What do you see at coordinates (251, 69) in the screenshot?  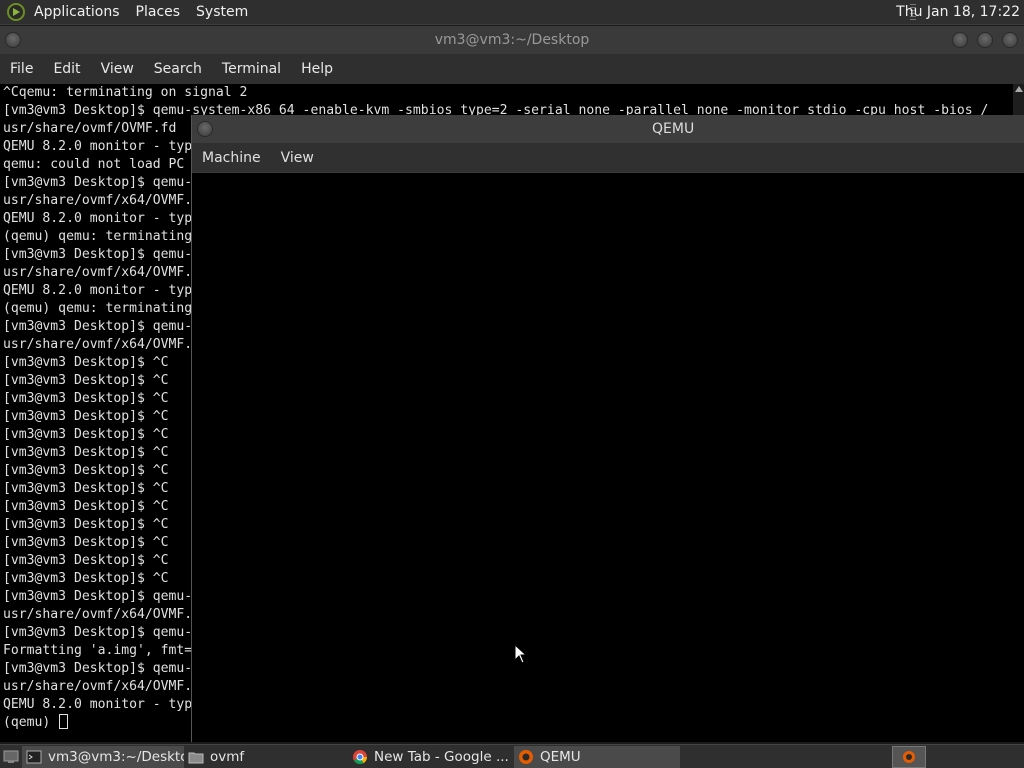 I see `terminal-menu: Terminal` at bounding box center [251, 69].